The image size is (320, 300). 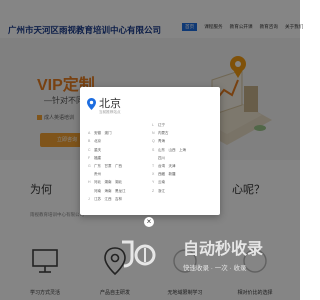 What do you see at coordinates (89, 165) in the screenshot?
I see `letter: G` at bounding box center [89, 165].